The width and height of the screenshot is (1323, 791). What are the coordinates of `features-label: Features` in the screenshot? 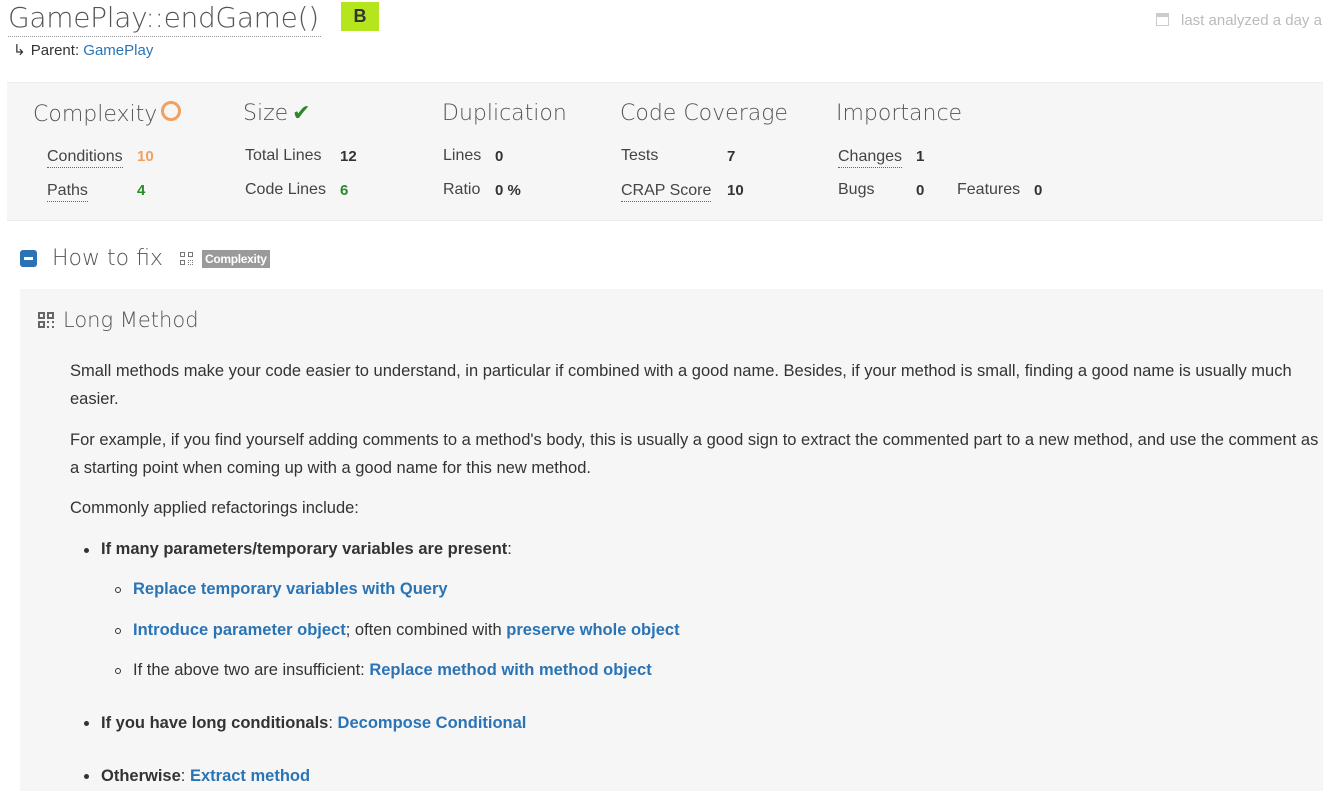 It's located at (989, 189).